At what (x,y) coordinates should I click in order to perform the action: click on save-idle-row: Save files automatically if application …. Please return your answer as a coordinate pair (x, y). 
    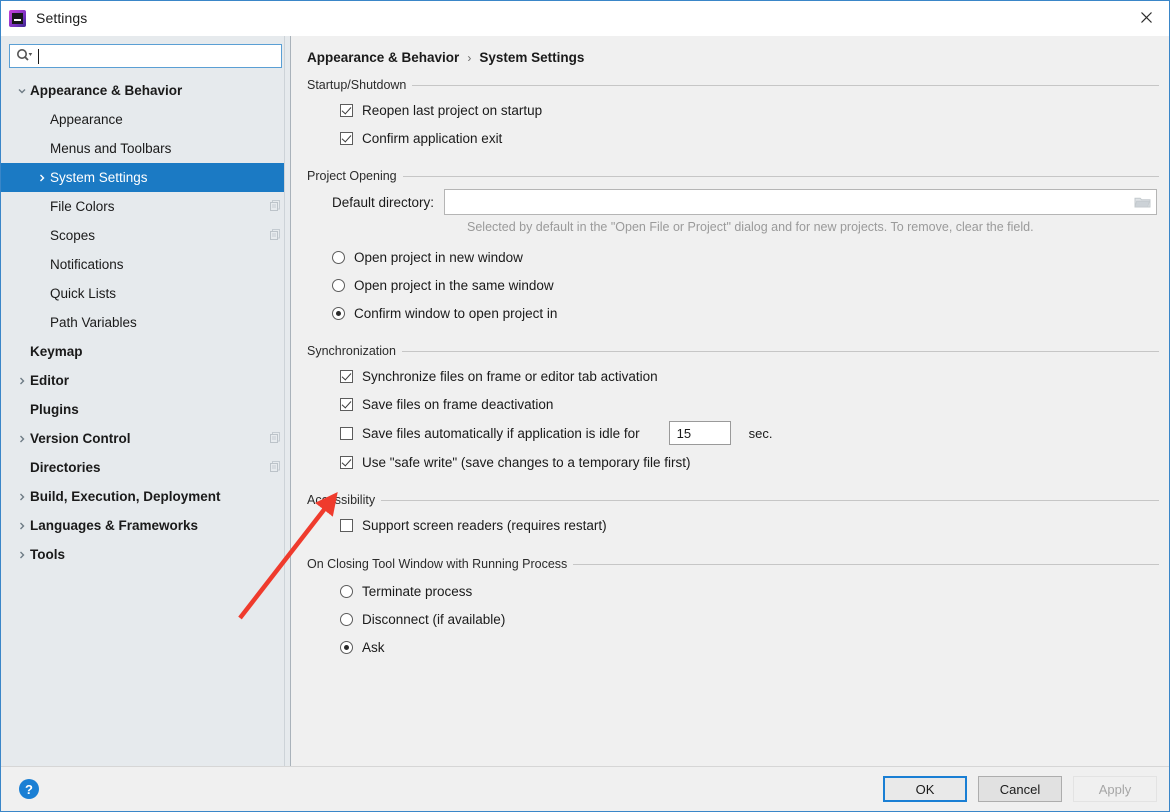
    Looking at the image, I should click on (749, 433).